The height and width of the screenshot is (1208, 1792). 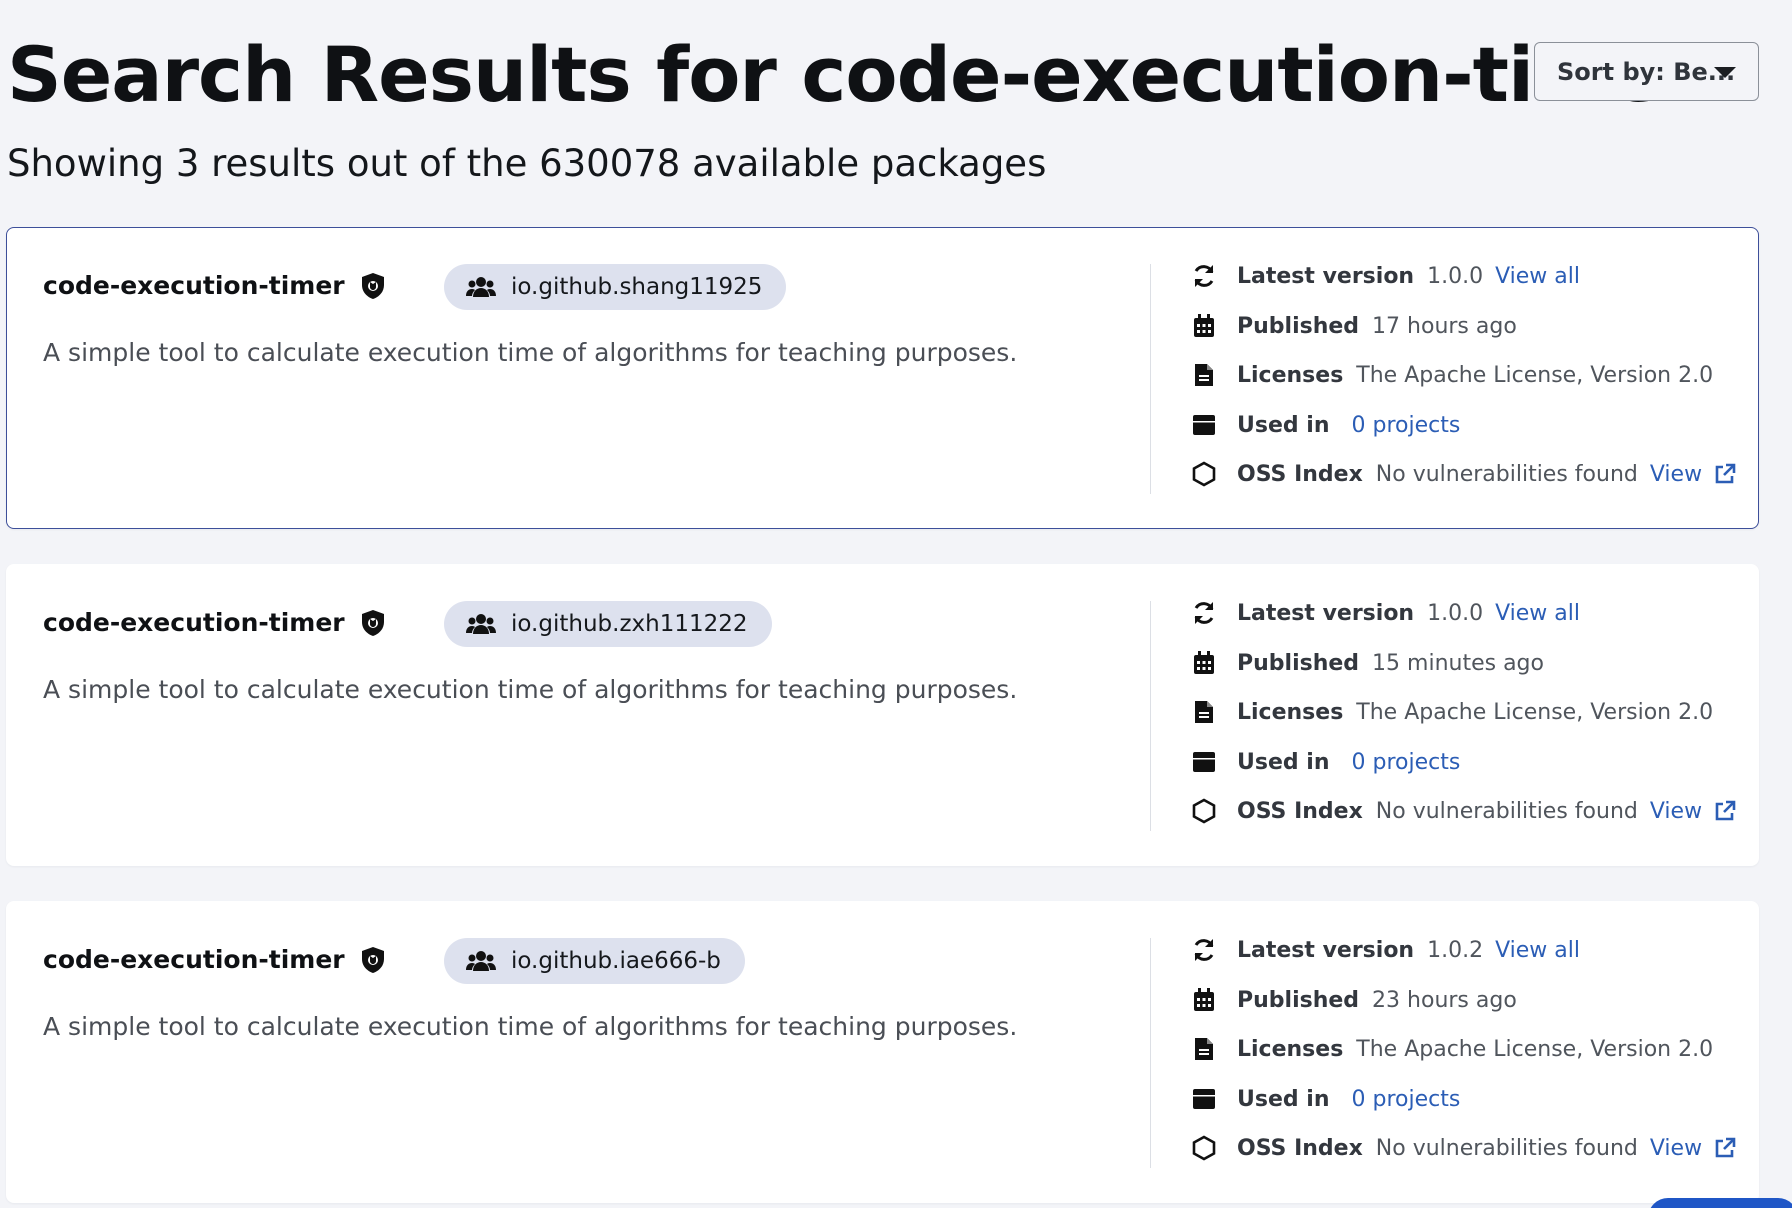 I want to click on published-value: 23 hours ago, so click(x=1444, y=1000).